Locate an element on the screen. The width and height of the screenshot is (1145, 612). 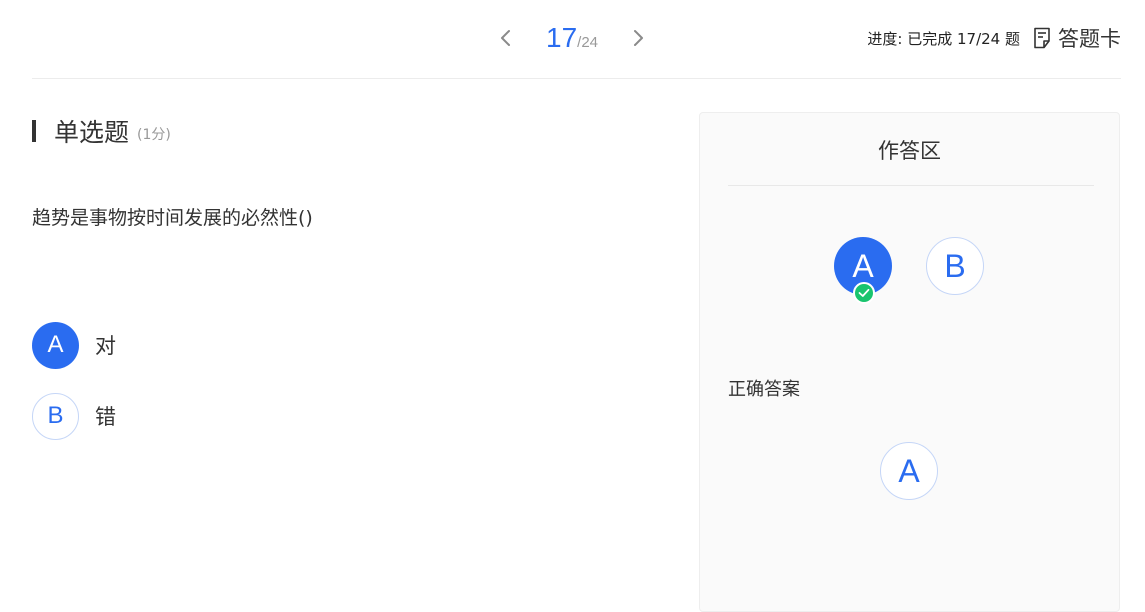
progress-text: 进度: 已完成 17/24 题 is located at coordinates (943, 38).